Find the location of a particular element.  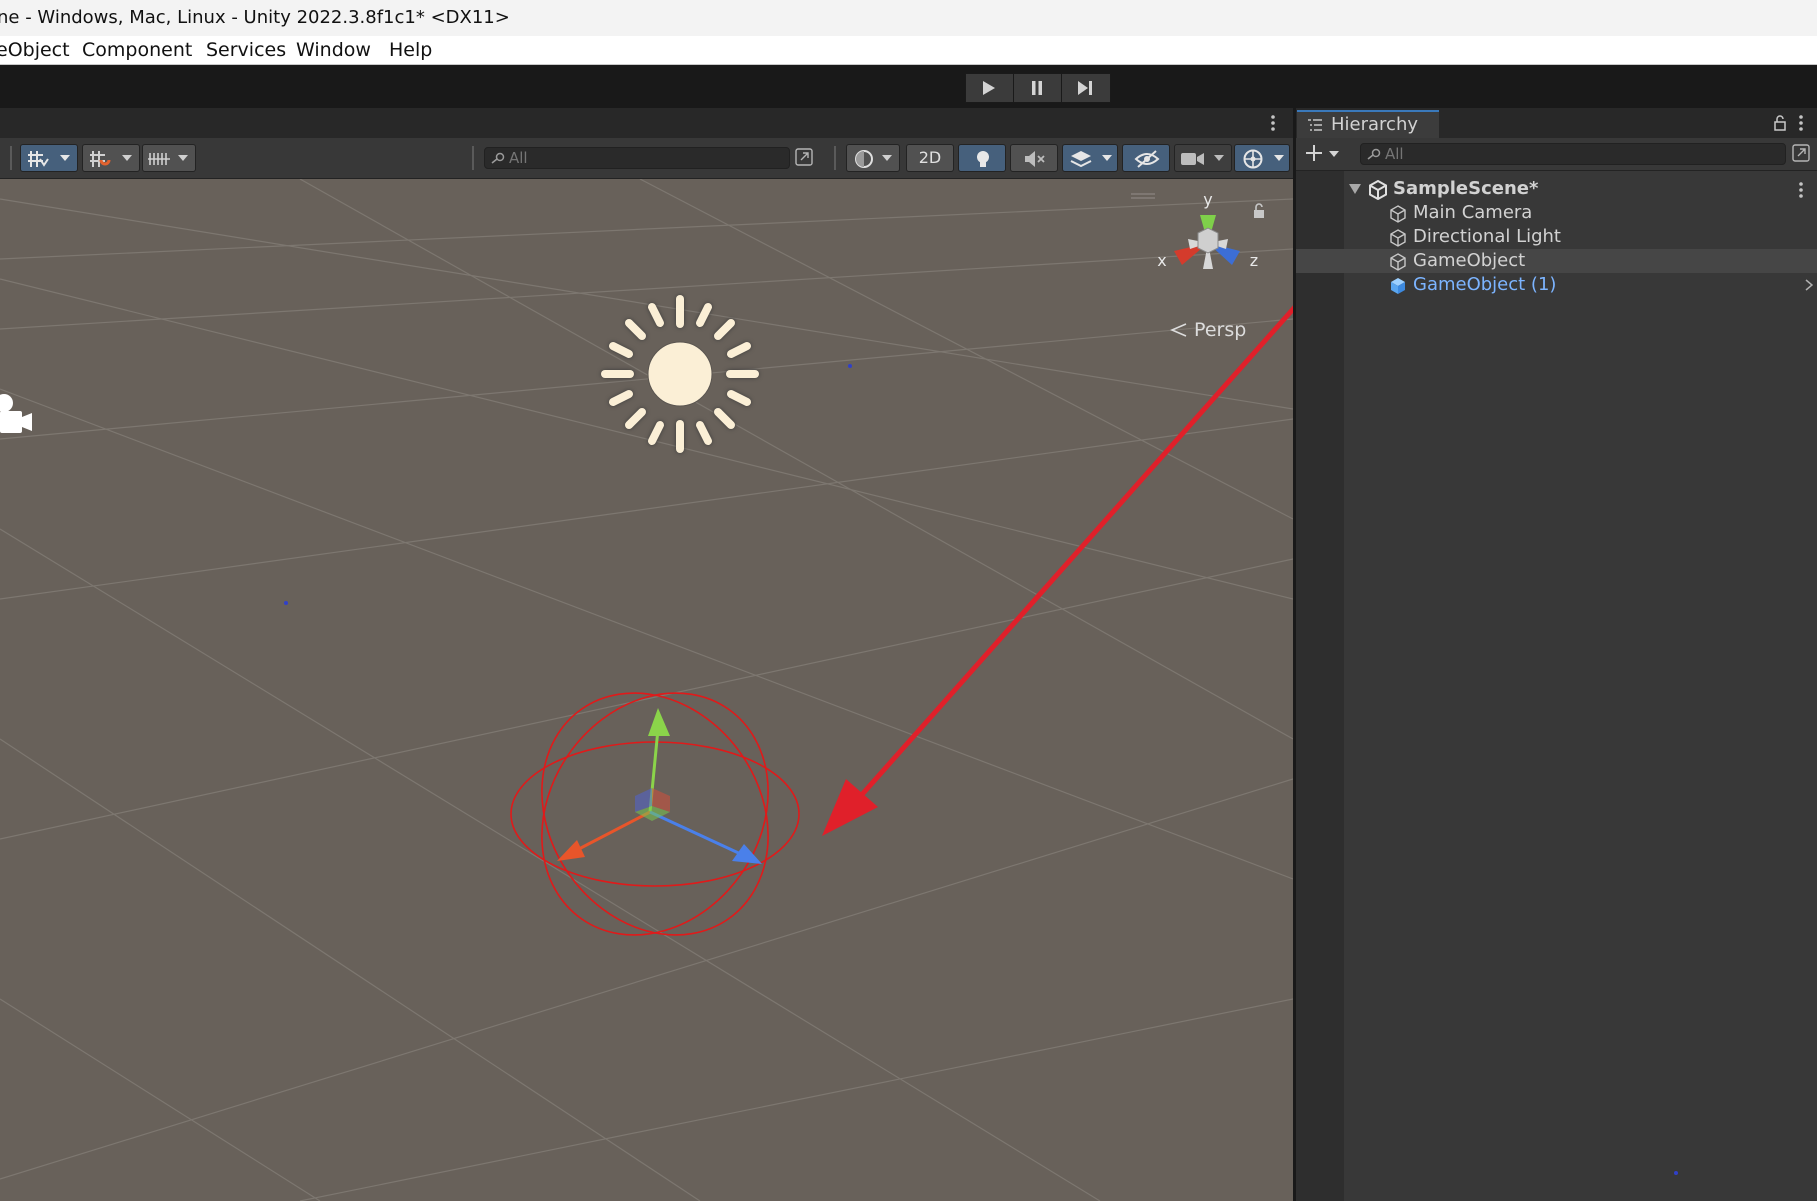

pause-button is located at coordinates (1038, 88).